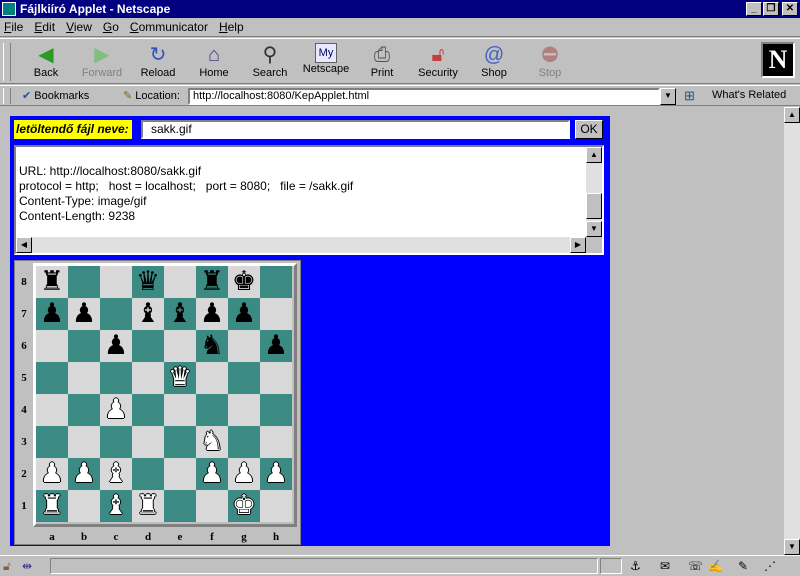 The height and width of the screenshot is (576, 800). I want to click on square-h5, so click(276, 378).